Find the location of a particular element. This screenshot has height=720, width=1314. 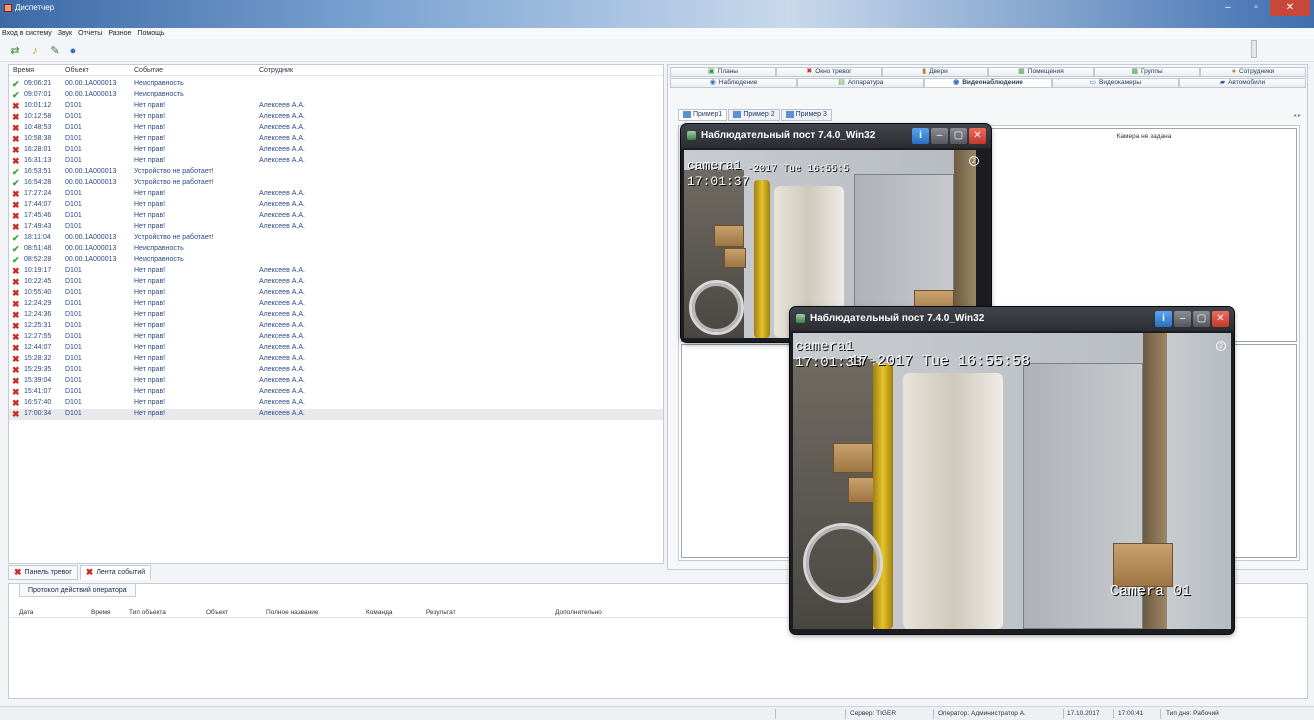

event-time: 09:06:21 is located at coordinates (38, 83).